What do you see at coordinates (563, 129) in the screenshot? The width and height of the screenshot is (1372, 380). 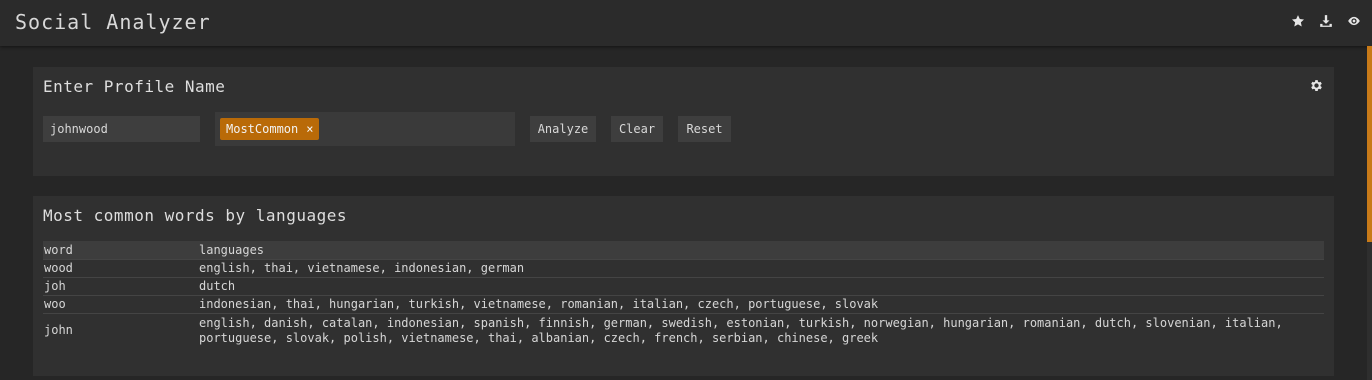 I see `analyze-button: Analyze` at bounding box center [563, 129].